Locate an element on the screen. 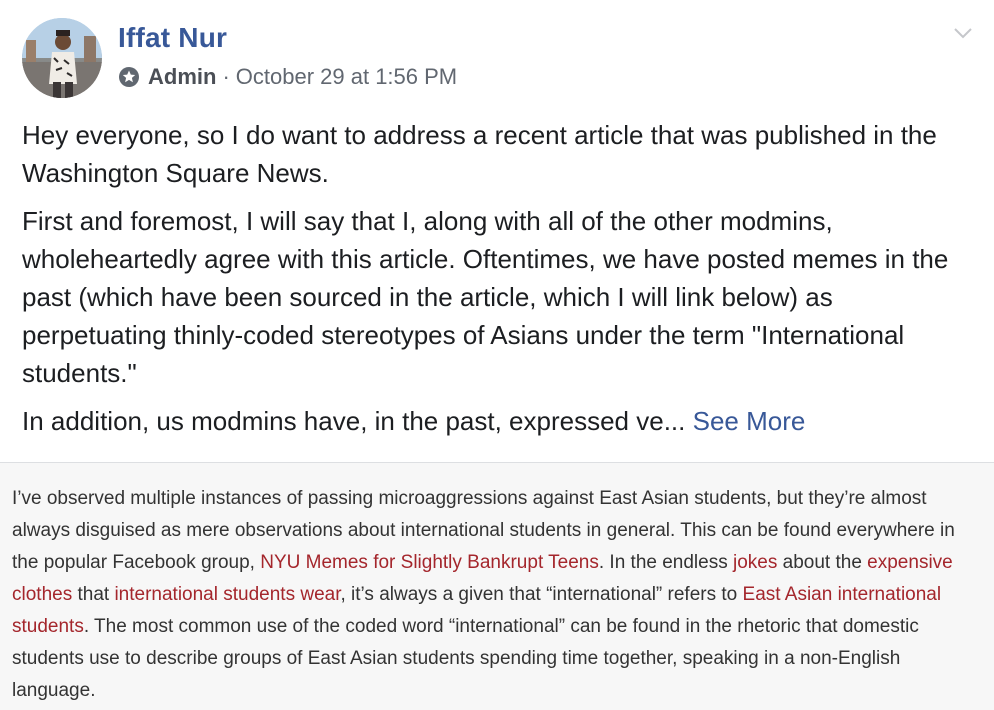 This screenshot has height=710, width=994. excerpt-link-students-wear: international students wear is located at coordinates (227, 594).